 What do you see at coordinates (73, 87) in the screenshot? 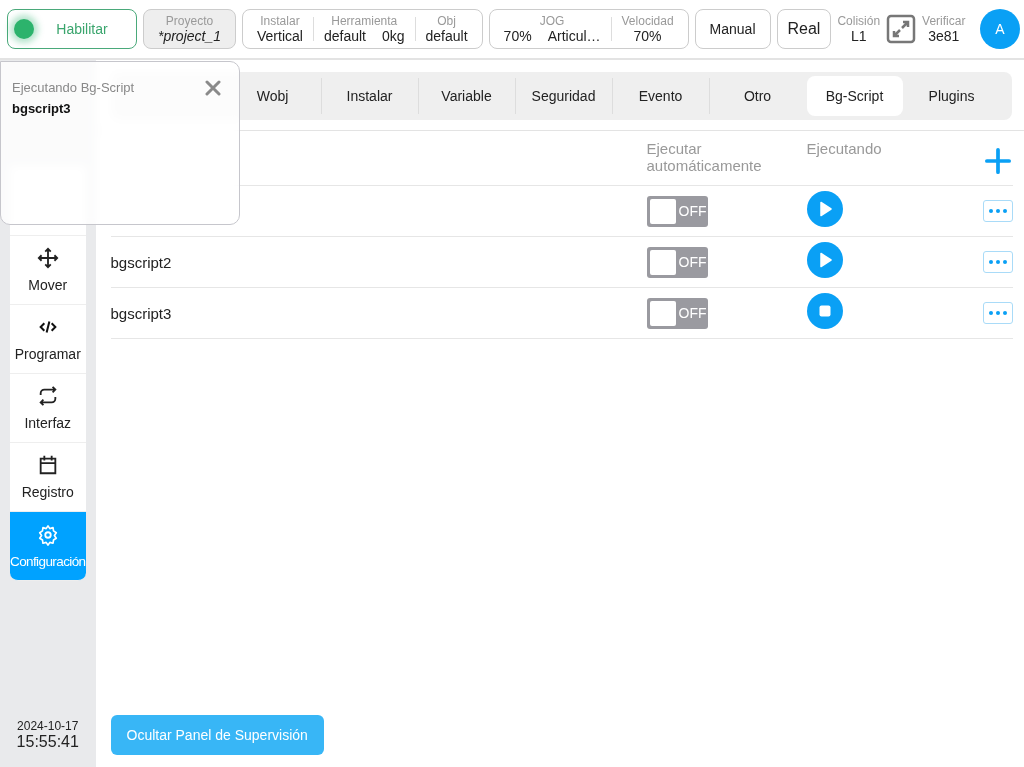
I see `popup-title: Ejecutando Bg-Script` at bounding box center [73, 87].